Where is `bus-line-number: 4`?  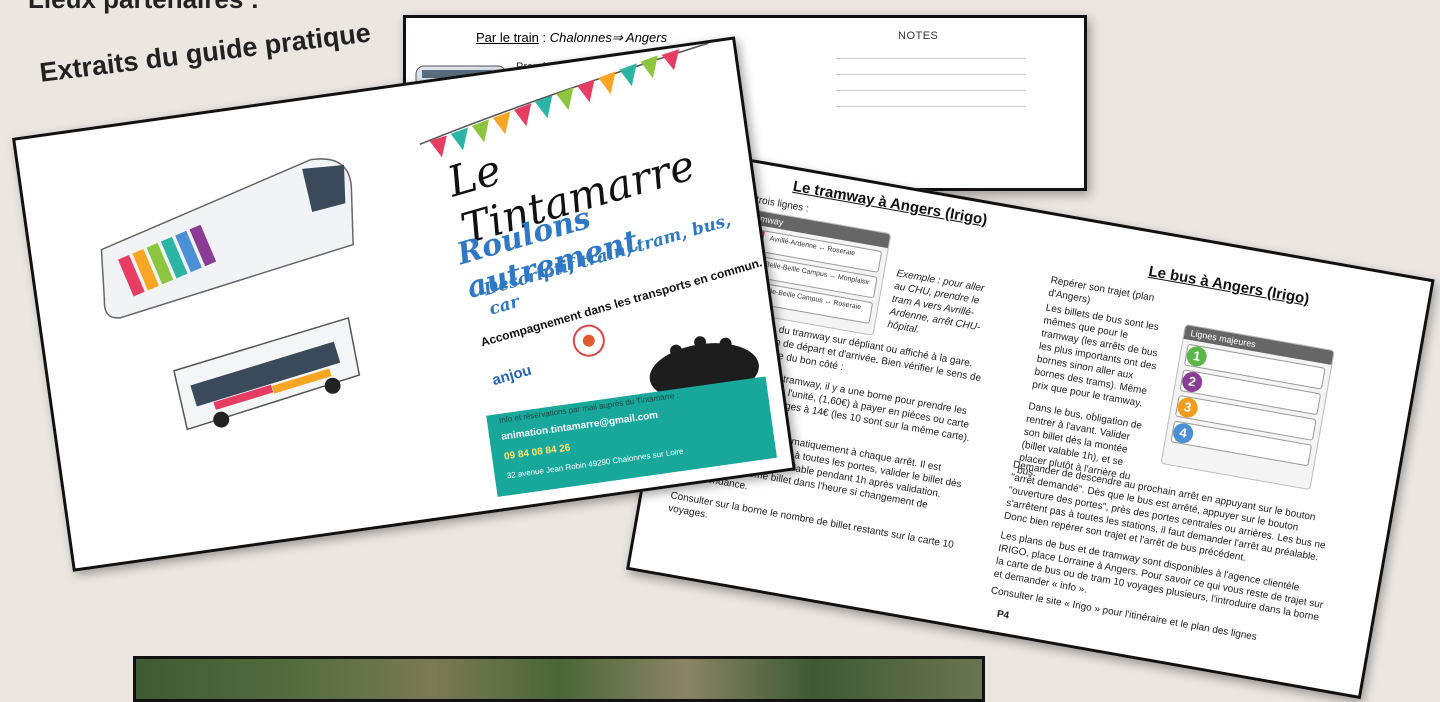 bus-line-number: 4 is located at coordinates (1183, 433).